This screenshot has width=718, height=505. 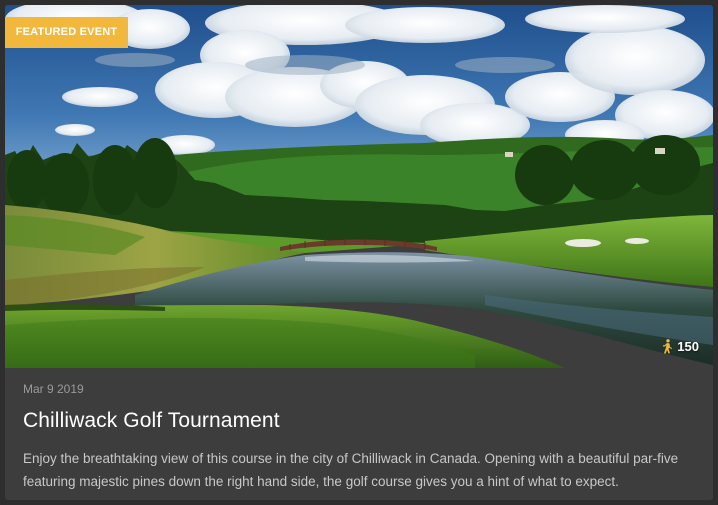 I want to click on featured-event-badge: FEATURED EVENT, so click(x=66, y=32).